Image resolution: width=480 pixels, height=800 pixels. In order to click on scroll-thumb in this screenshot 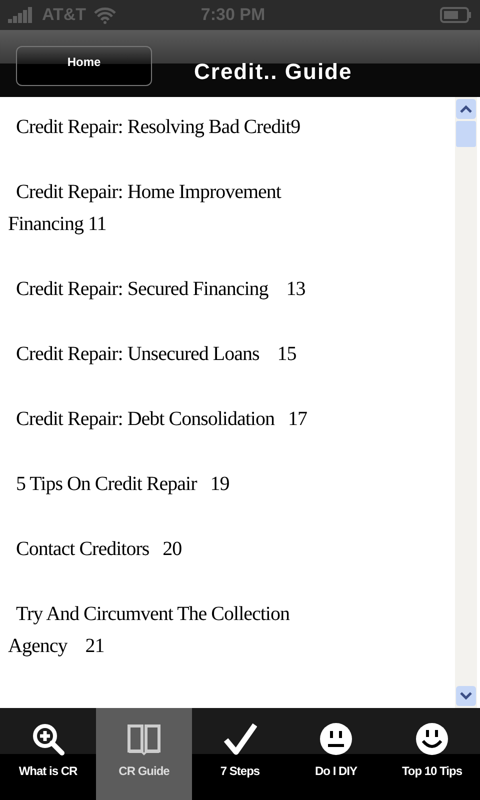, I will do `click(466, 134)`.